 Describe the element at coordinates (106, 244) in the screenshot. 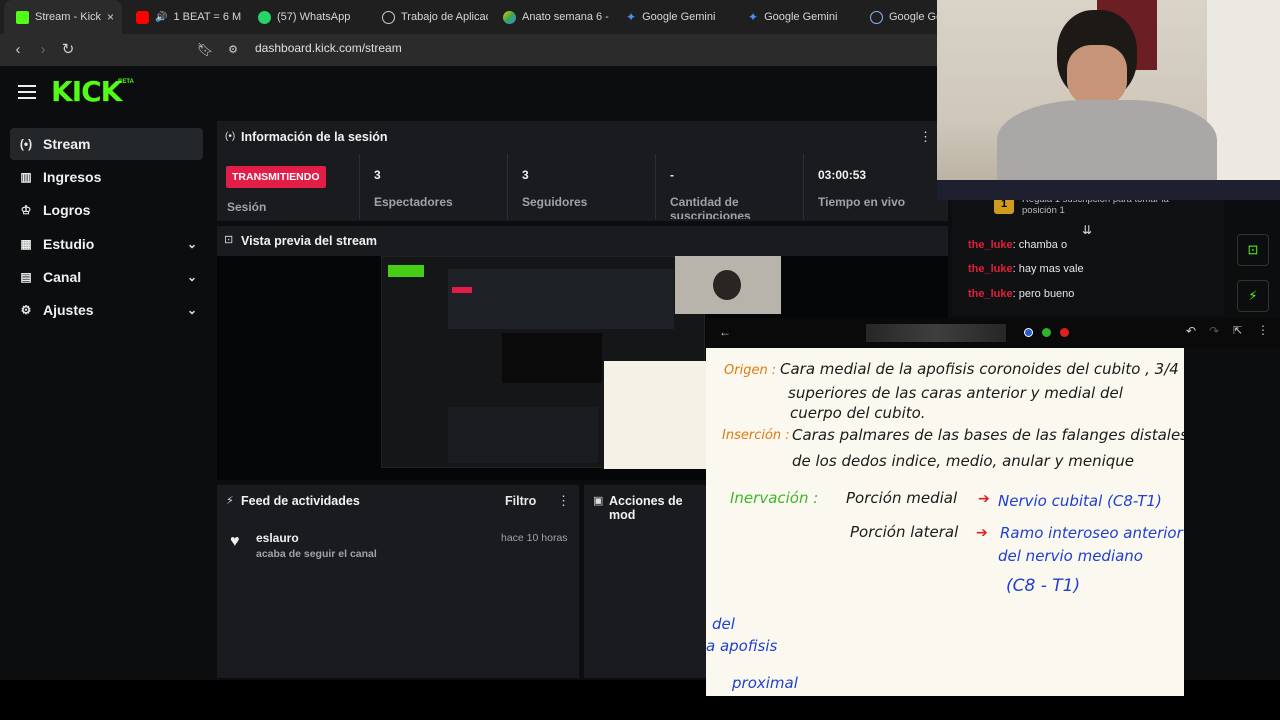

I see `sidebar-item-estudio: ▦ Estudio ⌄` at that location.